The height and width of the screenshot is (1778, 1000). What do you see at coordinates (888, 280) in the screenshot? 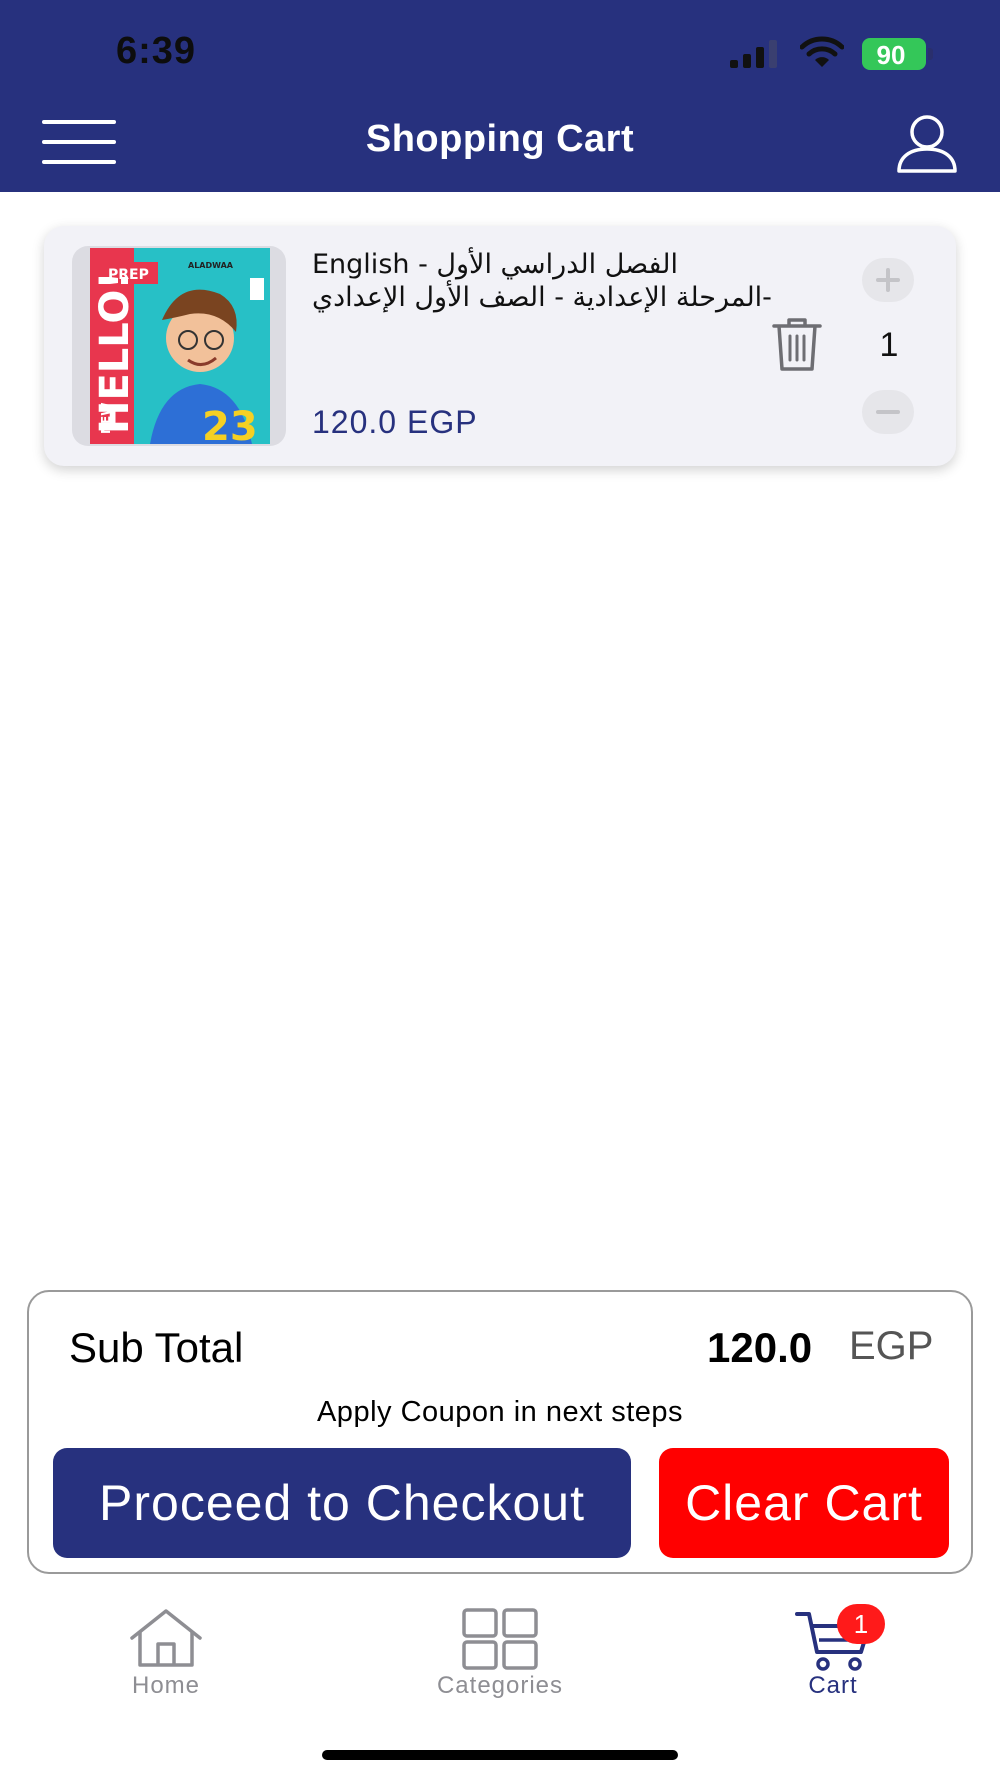
I see `increase-quantity-button` at bounding box center [888, 280].